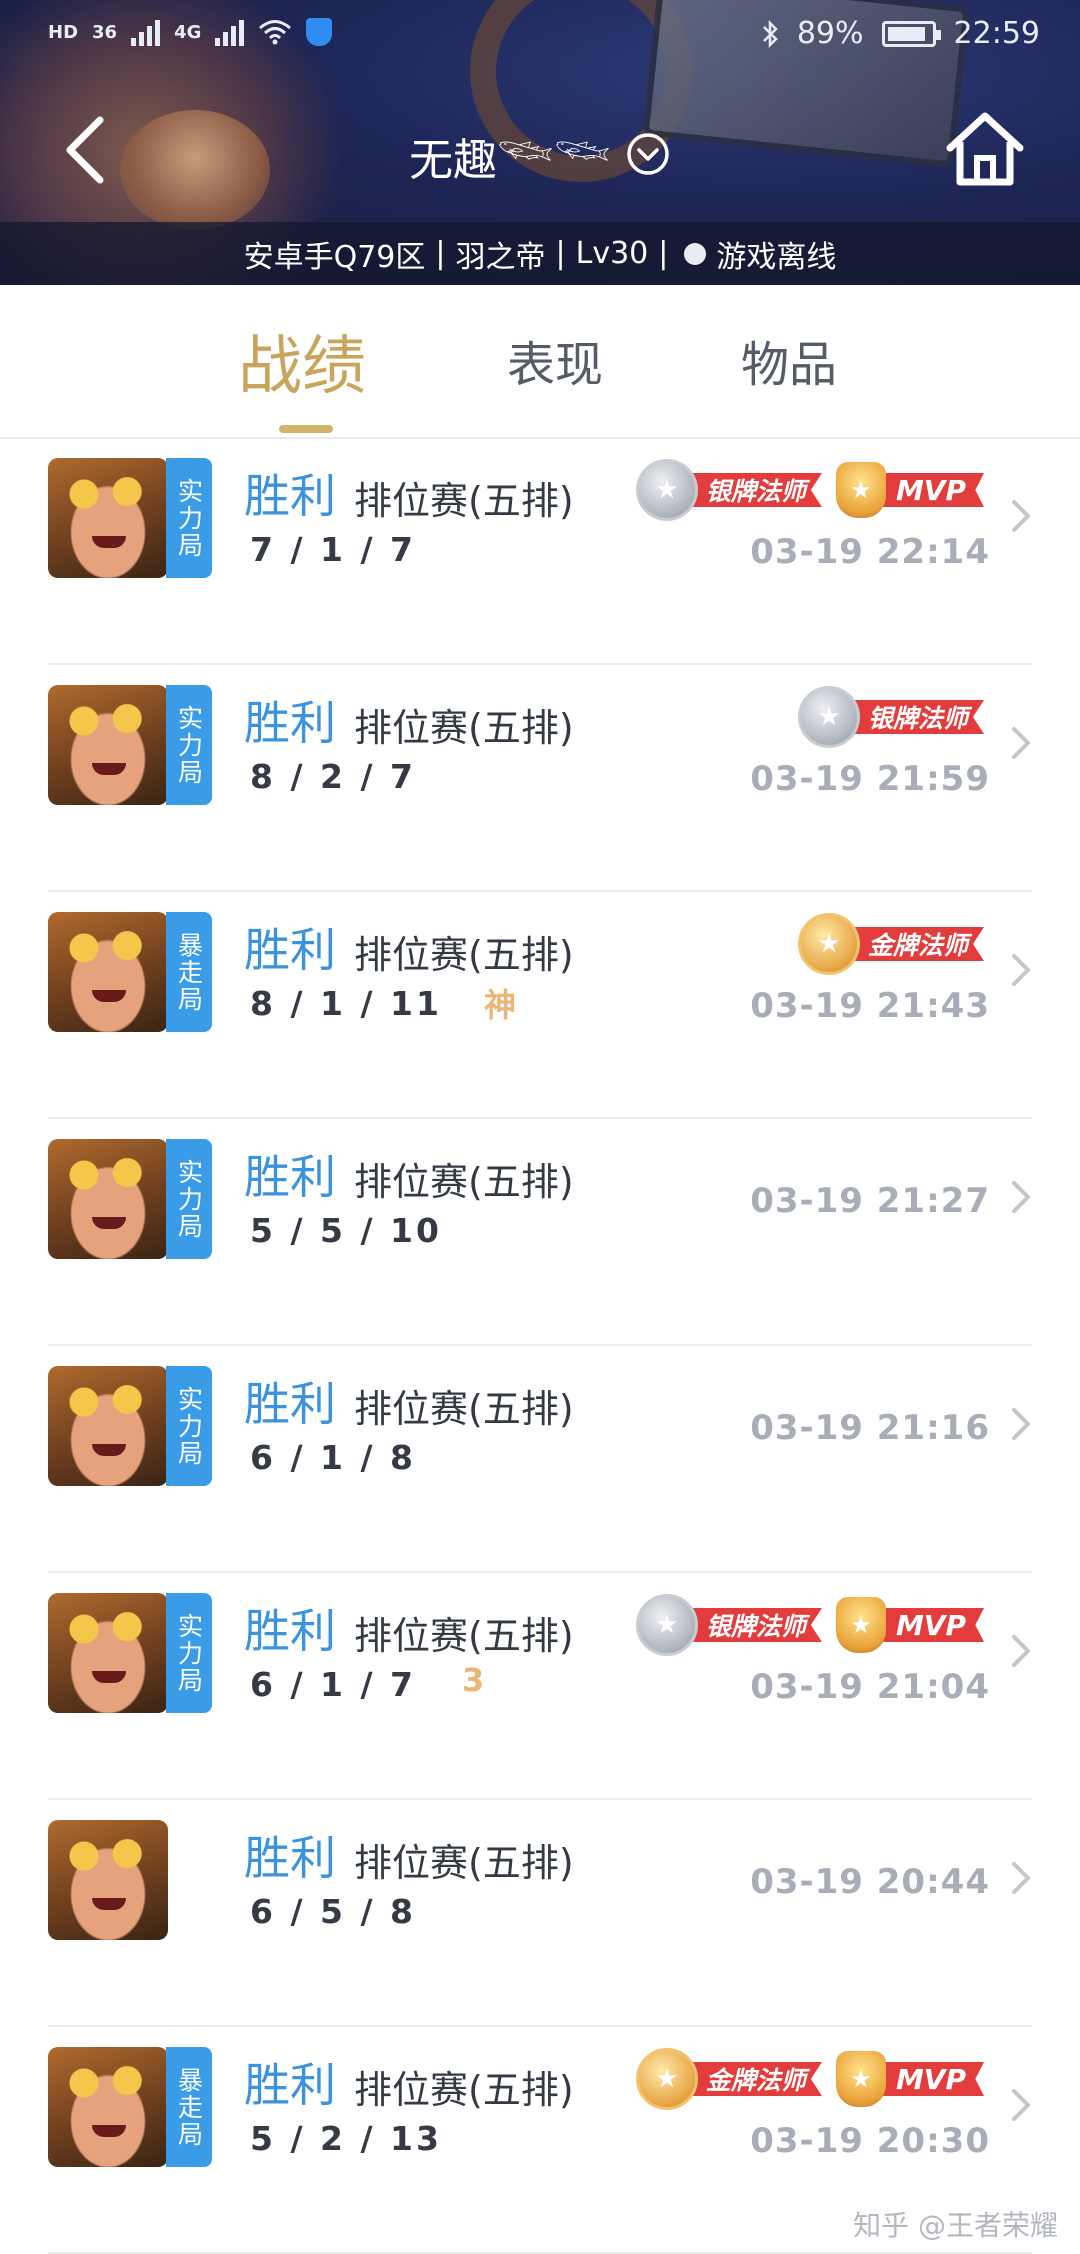 This screenshot has height=2254, width=1080. What do you see at coordinates (770, 33) in the screenshot?
I see `bluetooth-icon` at bounding box center [770, 33].